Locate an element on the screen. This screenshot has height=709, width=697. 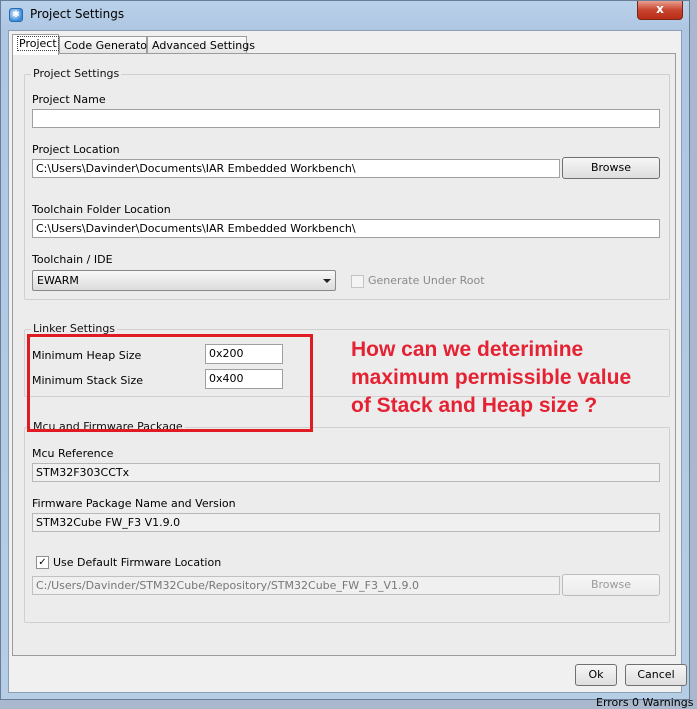
window-title: Project Settings is located at coordinates (77, 14).